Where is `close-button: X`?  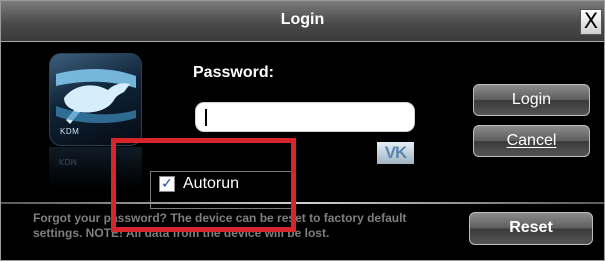 close-button: X is located at coordinates (591, 22).